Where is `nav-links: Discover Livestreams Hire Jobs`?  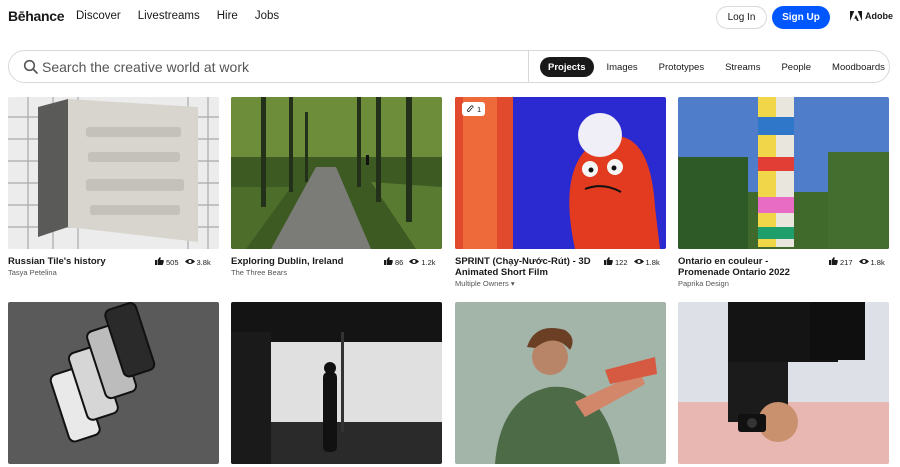
nav-links: Discover Livestreams Hire Jobs is located at coordinates (186, 16).